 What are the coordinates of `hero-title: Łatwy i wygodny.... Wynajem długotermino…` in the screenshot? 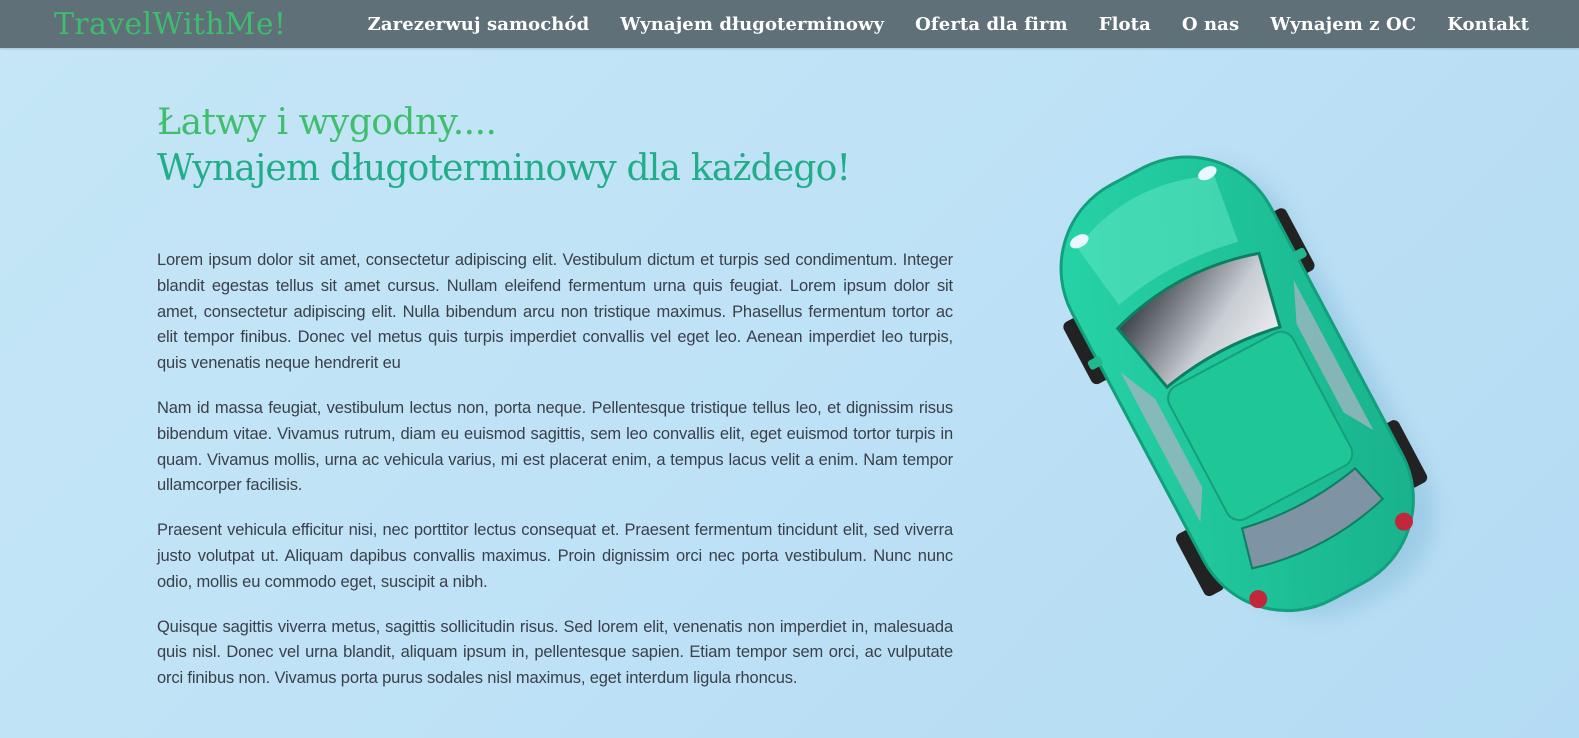 It's located at (555, 146).